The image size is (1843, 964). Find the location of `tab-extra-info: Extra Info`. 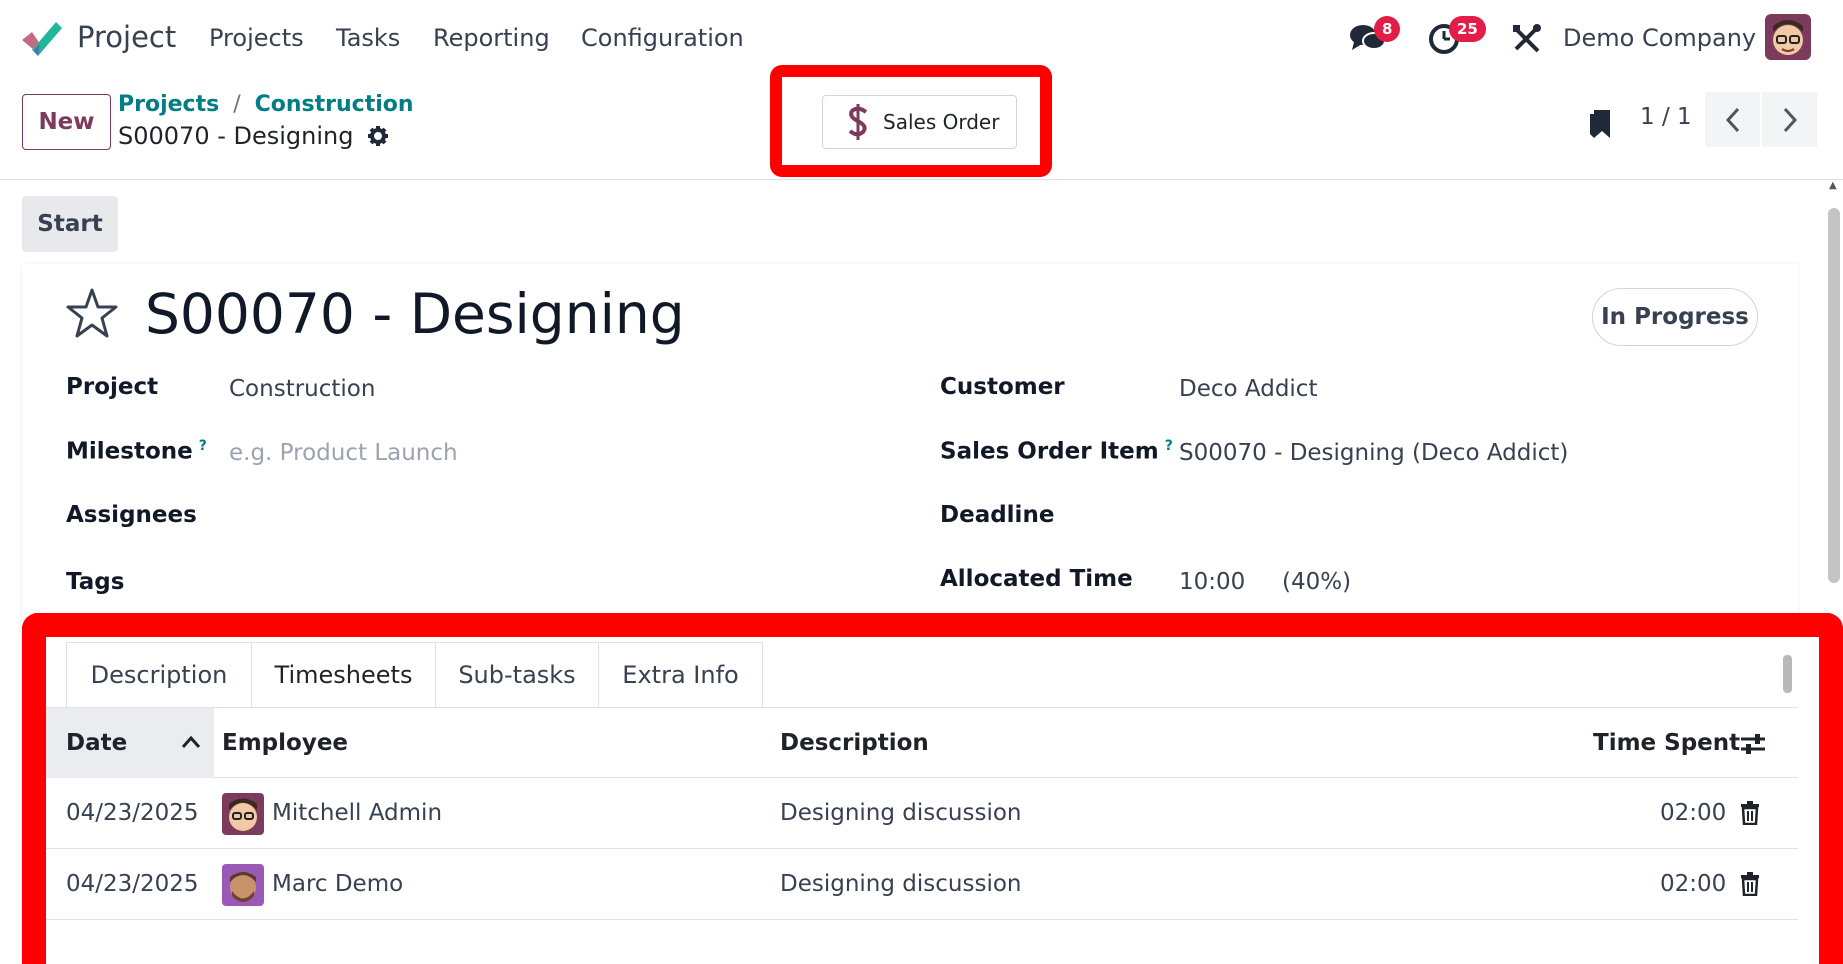

tab-extra-info: Extra Info is located at coordinates (680, 675).